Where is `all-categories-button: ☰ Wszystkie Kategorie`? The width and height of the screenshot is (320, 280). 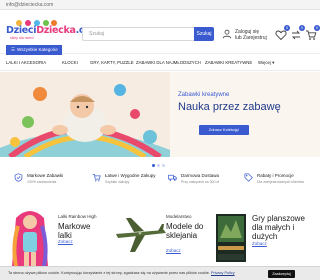 all-categories-button: ☰ Wszystkie Kategorie is located at coordinates (34, 50).